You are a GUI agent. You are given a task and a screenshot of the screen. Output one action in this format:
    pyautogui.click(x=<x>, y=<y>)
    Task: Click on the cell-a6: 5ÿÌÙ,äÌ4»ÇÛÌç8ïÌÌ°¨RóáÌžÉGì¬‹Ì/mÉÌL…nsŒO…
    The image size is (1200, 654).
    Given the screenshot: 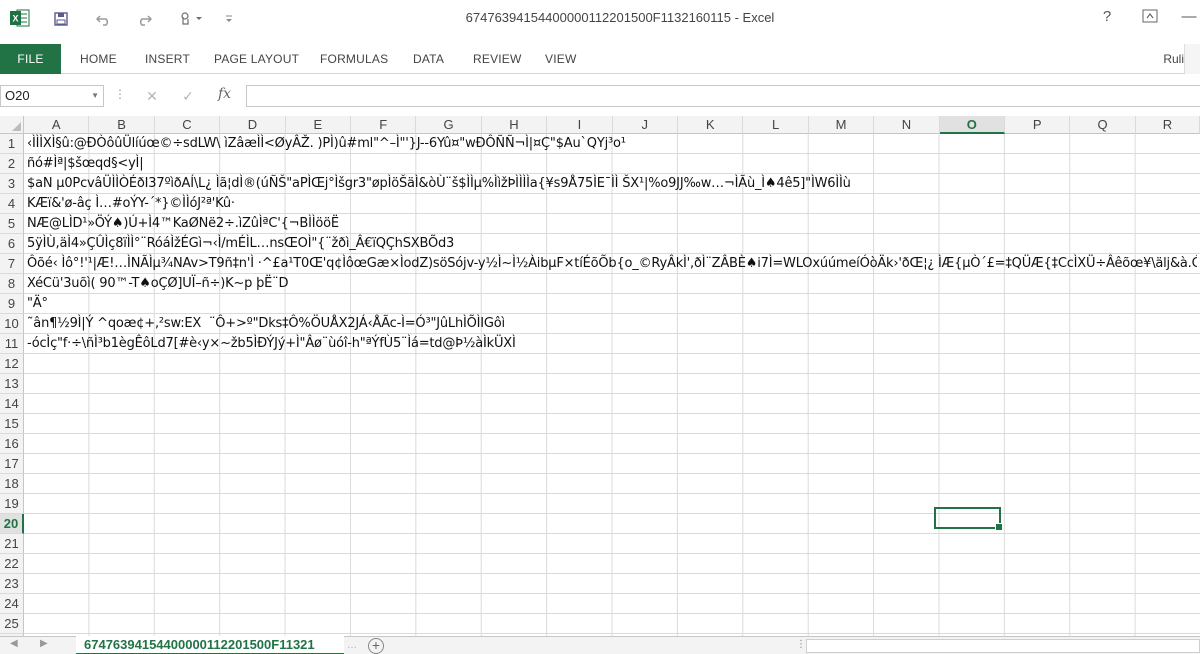 What is the action you would take?
    pyautogui.click(x=612, y=244)
    